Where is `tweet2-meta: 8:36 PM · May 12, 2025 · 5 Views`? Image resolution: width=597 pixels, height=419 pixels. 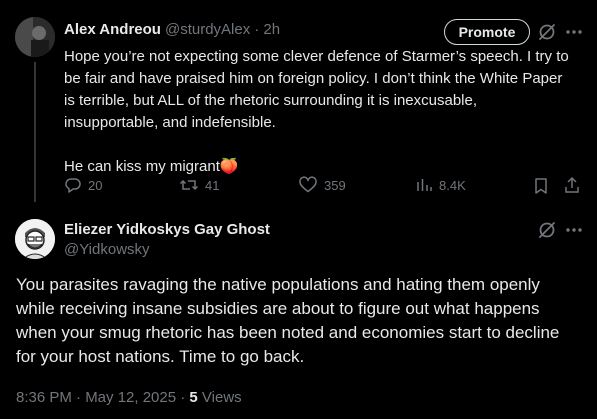 tweet2-meta: 8:36 PM · May 12, 2025 · 5 Views is located at coordinates (129, 397).